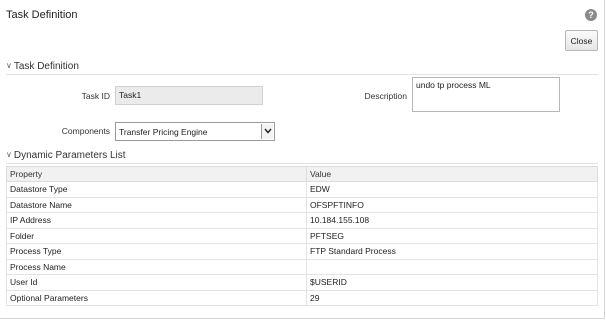  Describe the element at coordinates (591, 15) in the screenshot. I see `help-icon: ?` at that location.